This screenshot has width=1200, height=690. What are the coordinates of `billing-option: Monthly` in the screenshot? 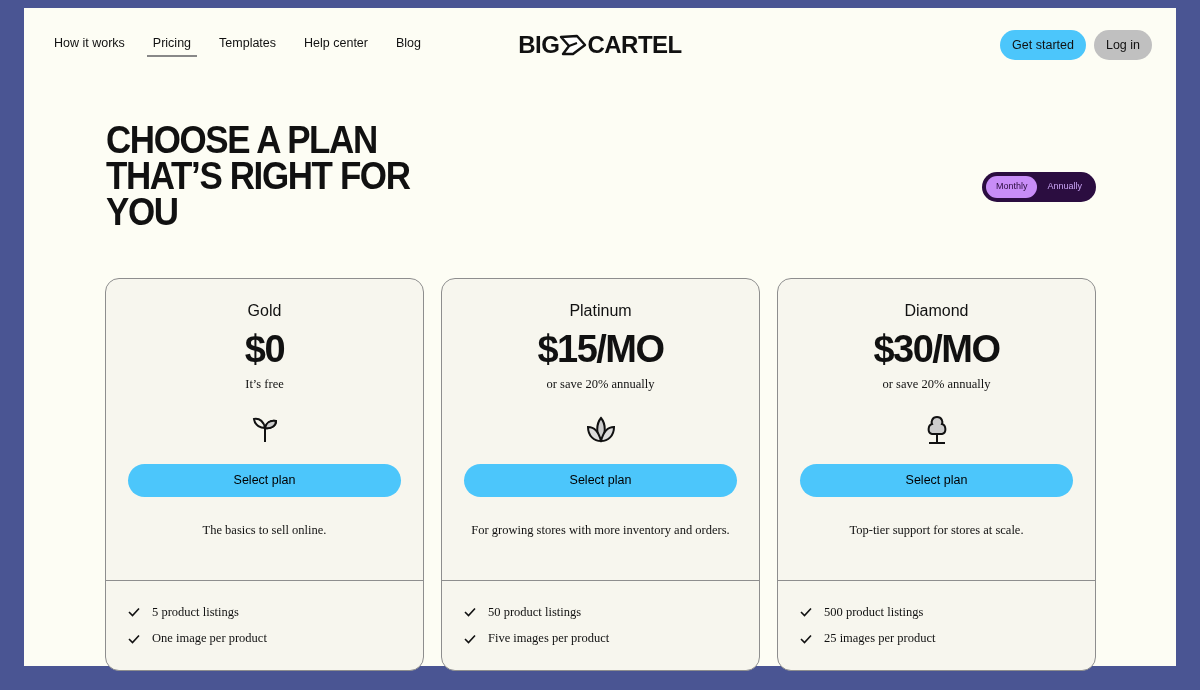 It's located at (1011, 187).